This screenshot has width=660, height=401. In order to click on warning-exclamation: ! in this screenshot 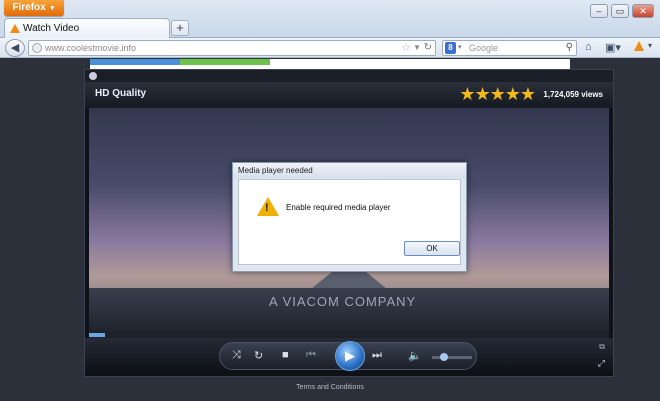, I will do `click(267, 208)`.